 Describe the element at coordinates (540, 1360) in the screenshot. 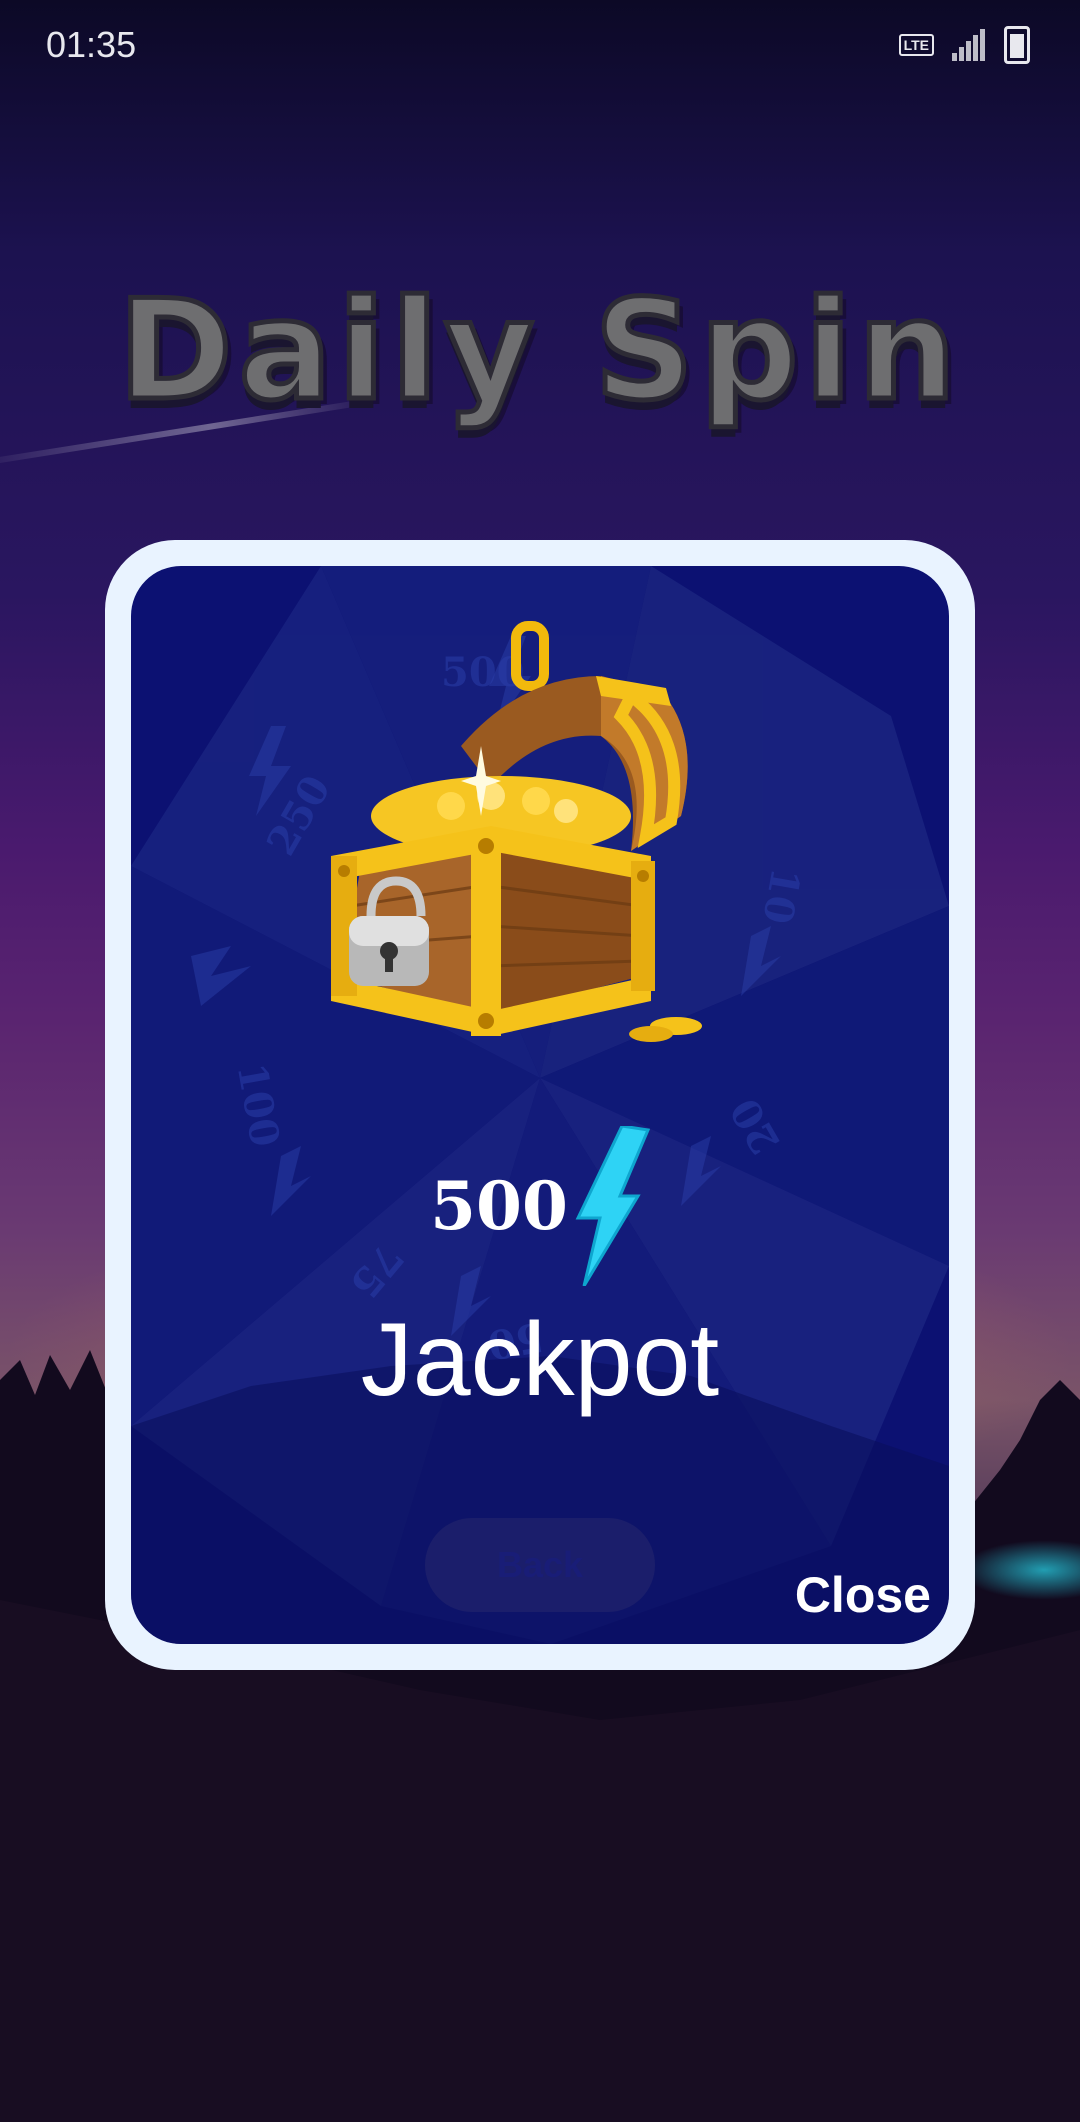

I see `reward-label: Jackpot` at that location.